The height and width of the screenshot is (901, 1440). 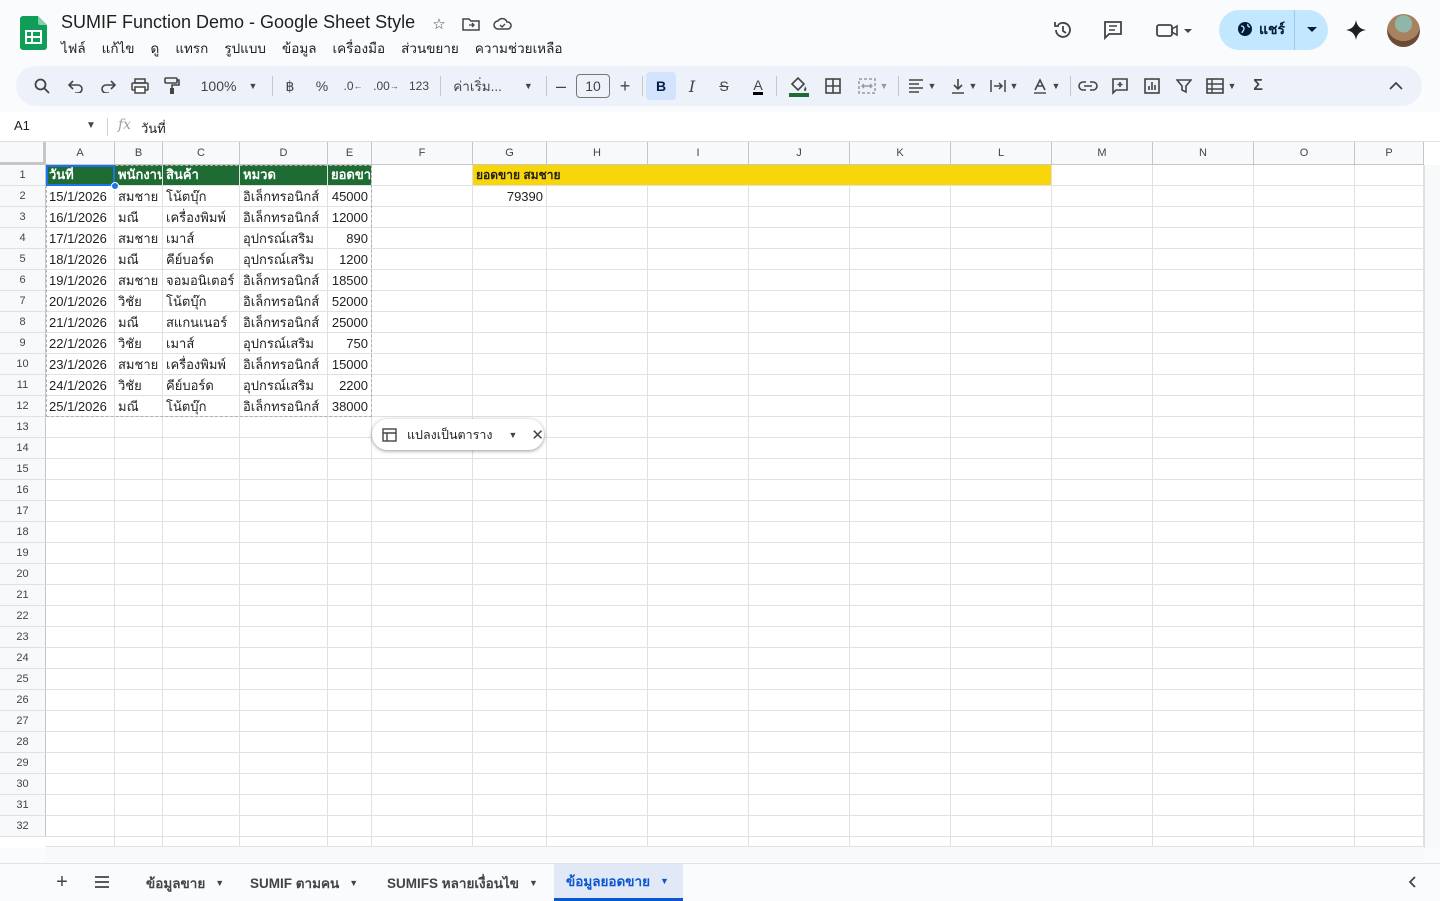 What do you see at coordinates (138, 385) in the screenshot?
I see `table-cell: วิชัย` at bounding box center [138, 385].